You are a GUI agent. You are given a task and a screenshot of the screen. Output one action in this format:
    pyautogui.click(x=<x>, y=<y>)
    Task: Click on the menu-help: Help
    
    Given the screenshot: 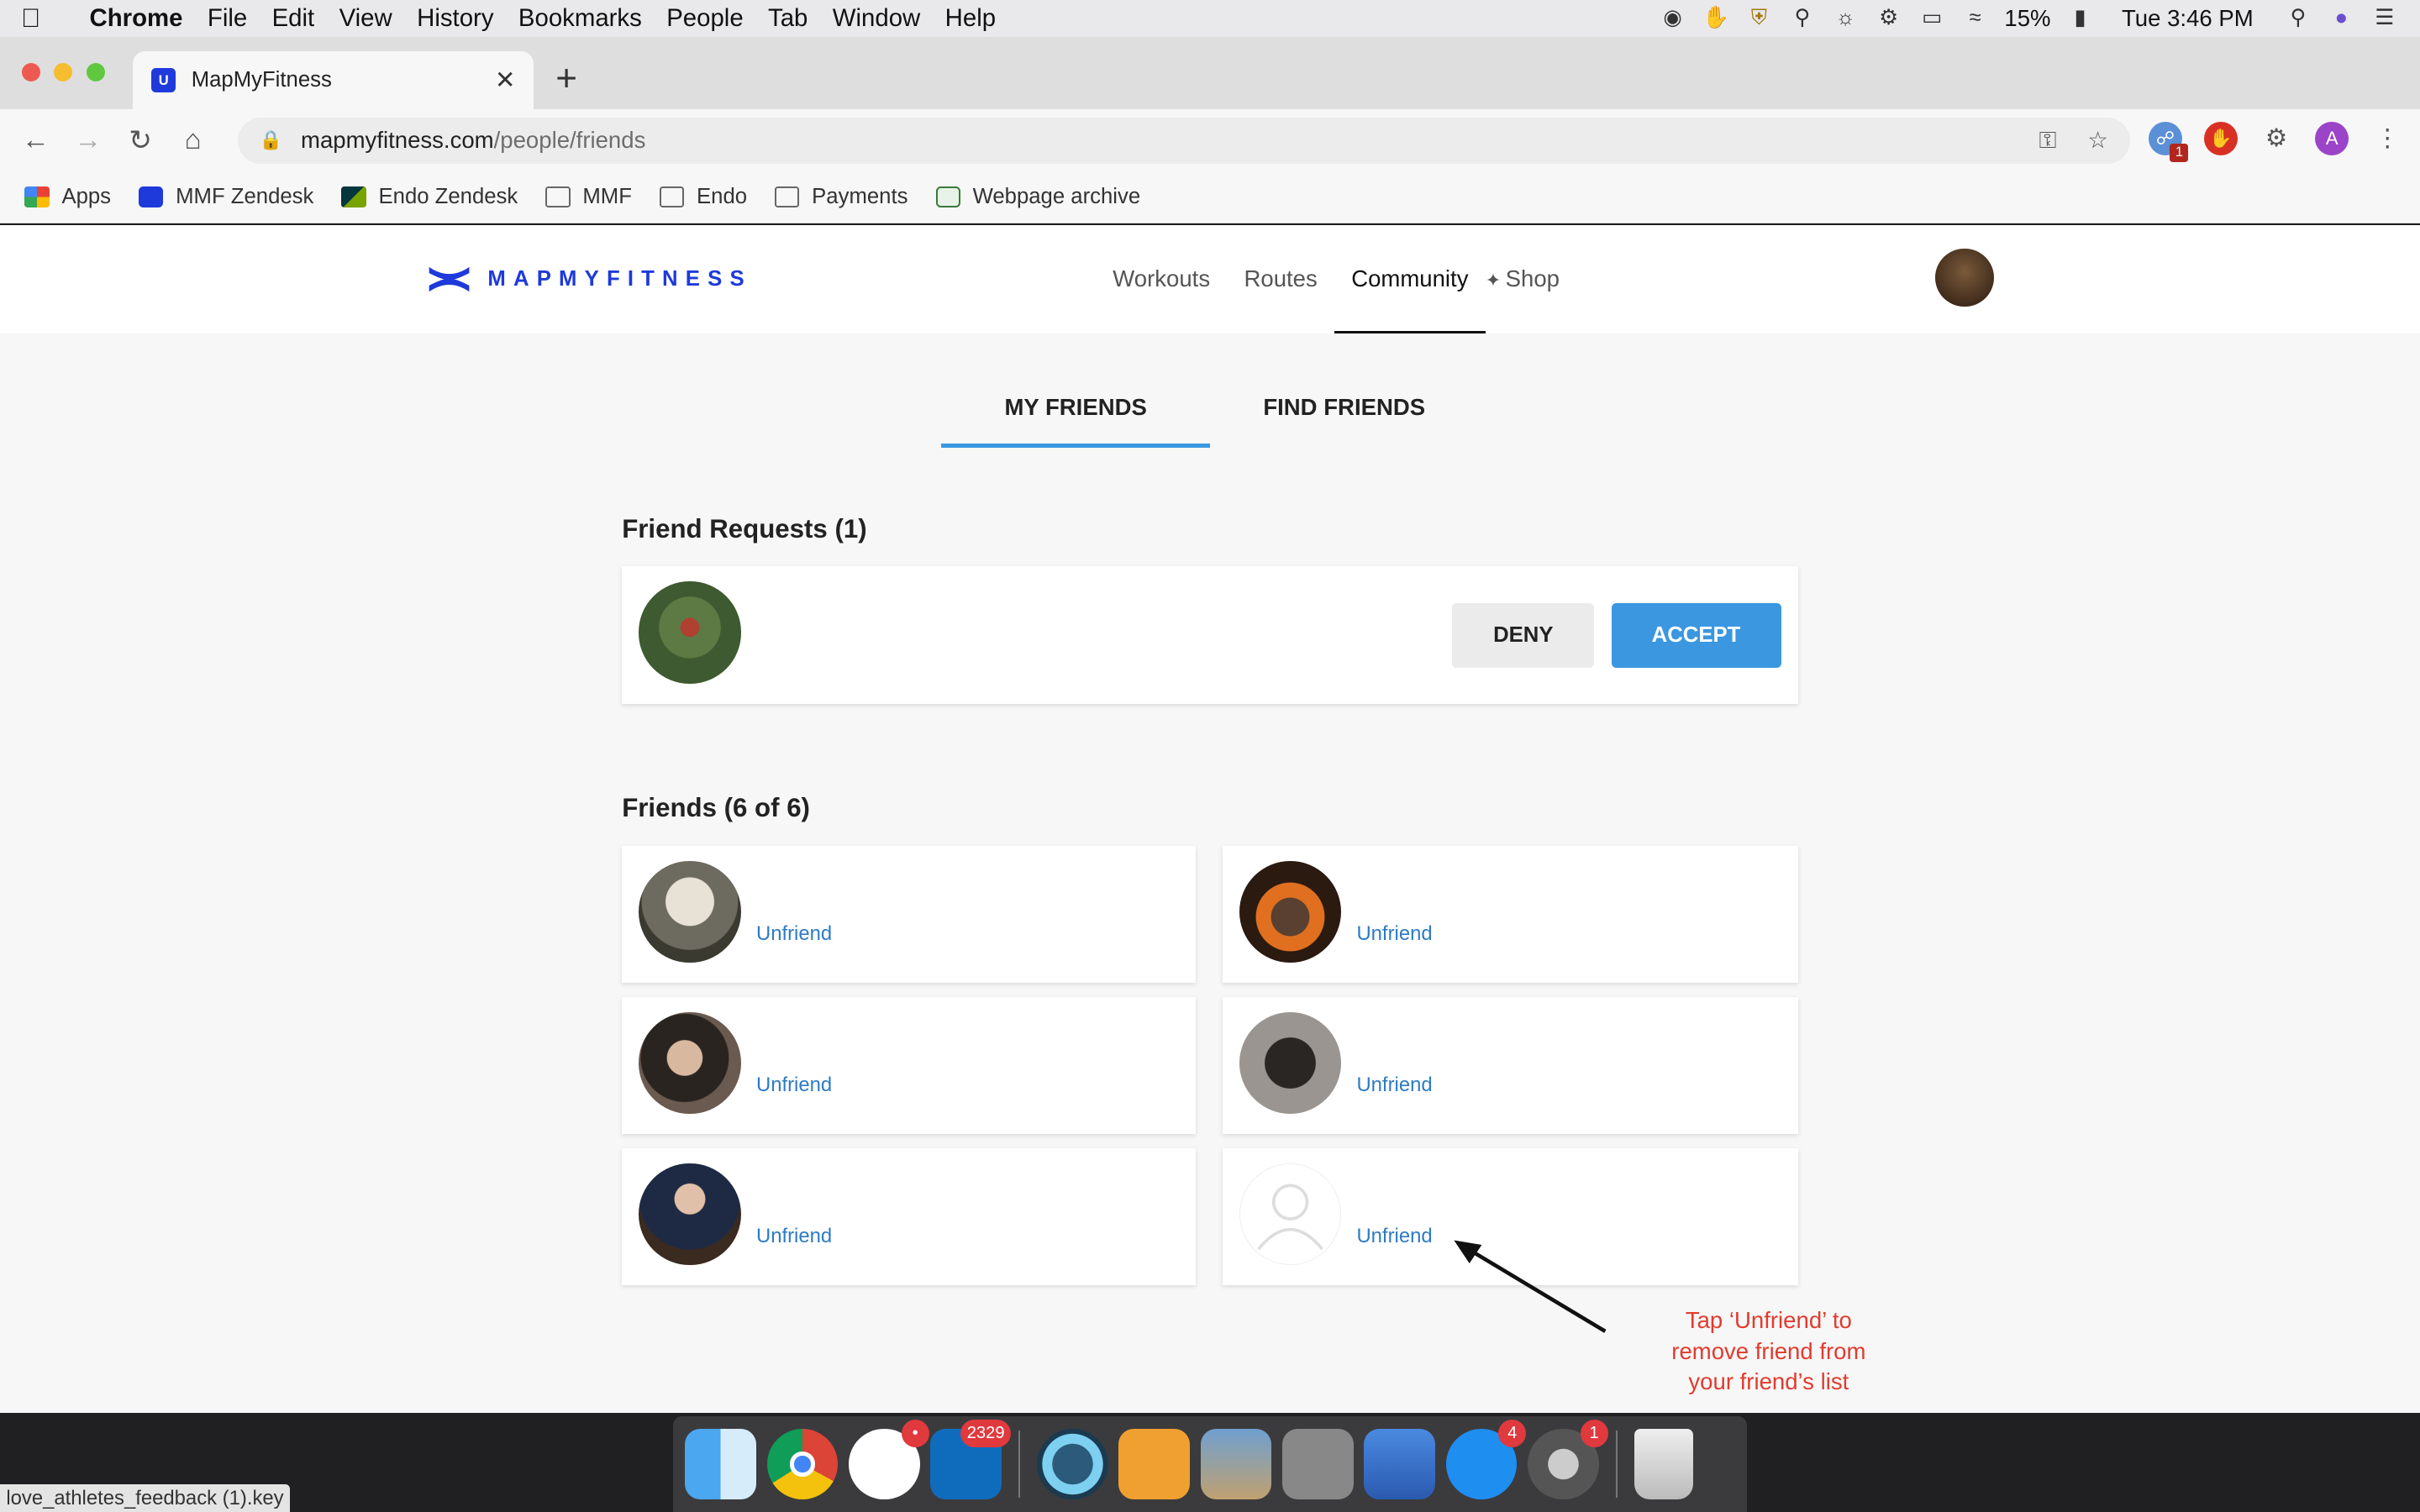 What is the action you would take?
    pyautogui.click(x=970, y=18)
    